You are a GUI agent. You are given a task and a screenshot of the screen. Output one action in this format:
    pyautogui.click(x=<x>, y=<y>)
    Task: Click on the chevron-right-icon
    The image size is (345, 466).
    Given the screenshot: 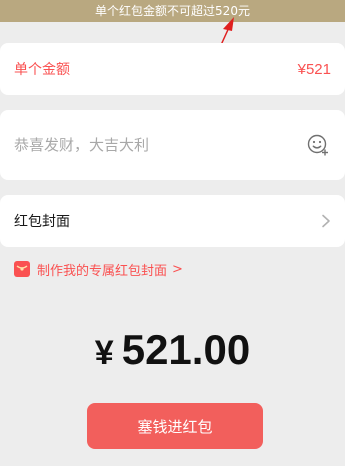 What is the action you would take?
    pyautogui.click(x=326, y=221)
    